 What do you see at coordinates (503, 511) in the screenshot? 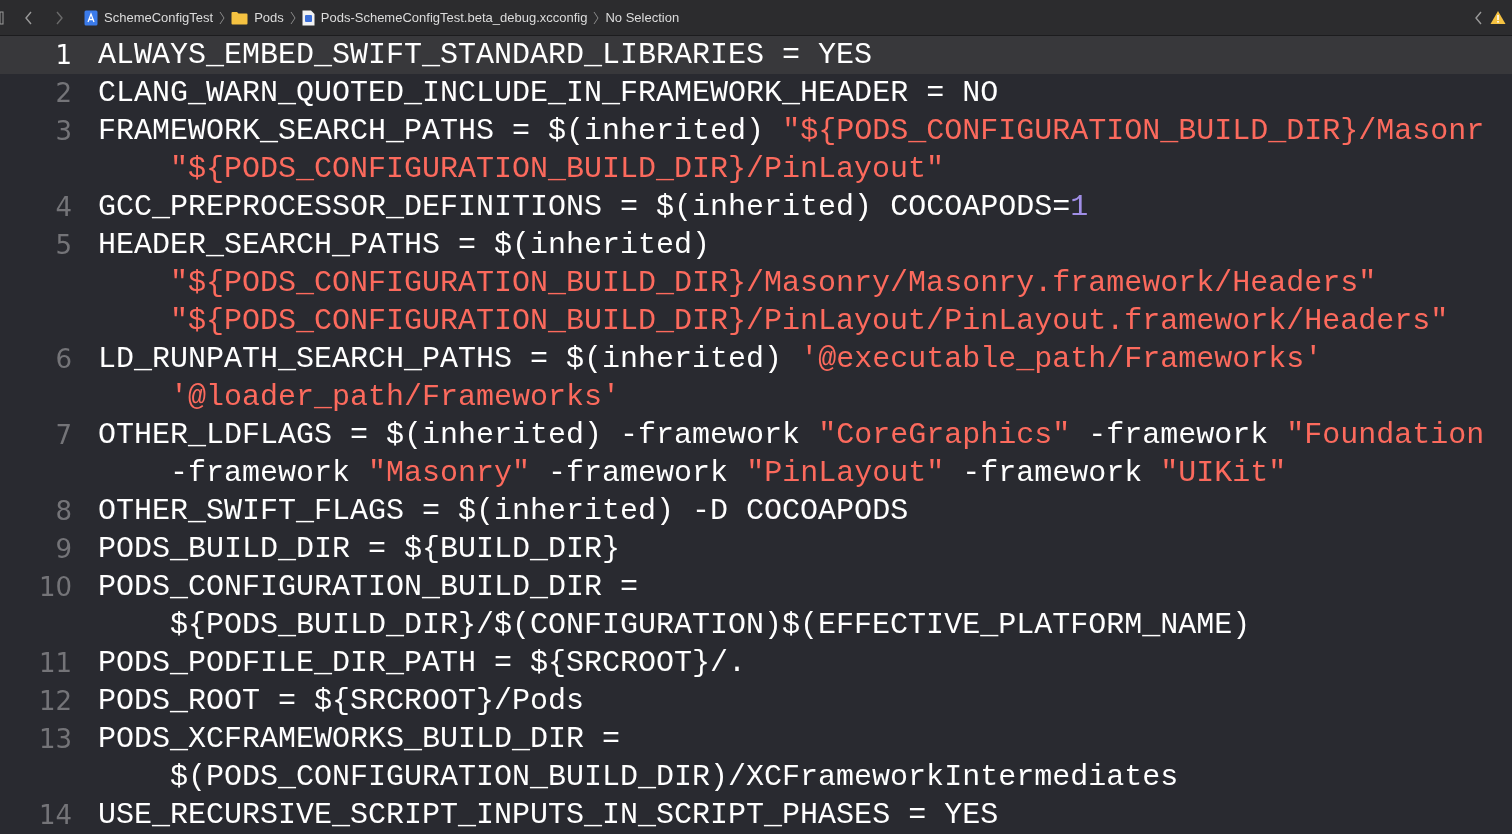
I see `code-line: OTHER_SWIFT_FLAGS = $(inherited) -D COCOAPODS` at bounding box center [503, 511].